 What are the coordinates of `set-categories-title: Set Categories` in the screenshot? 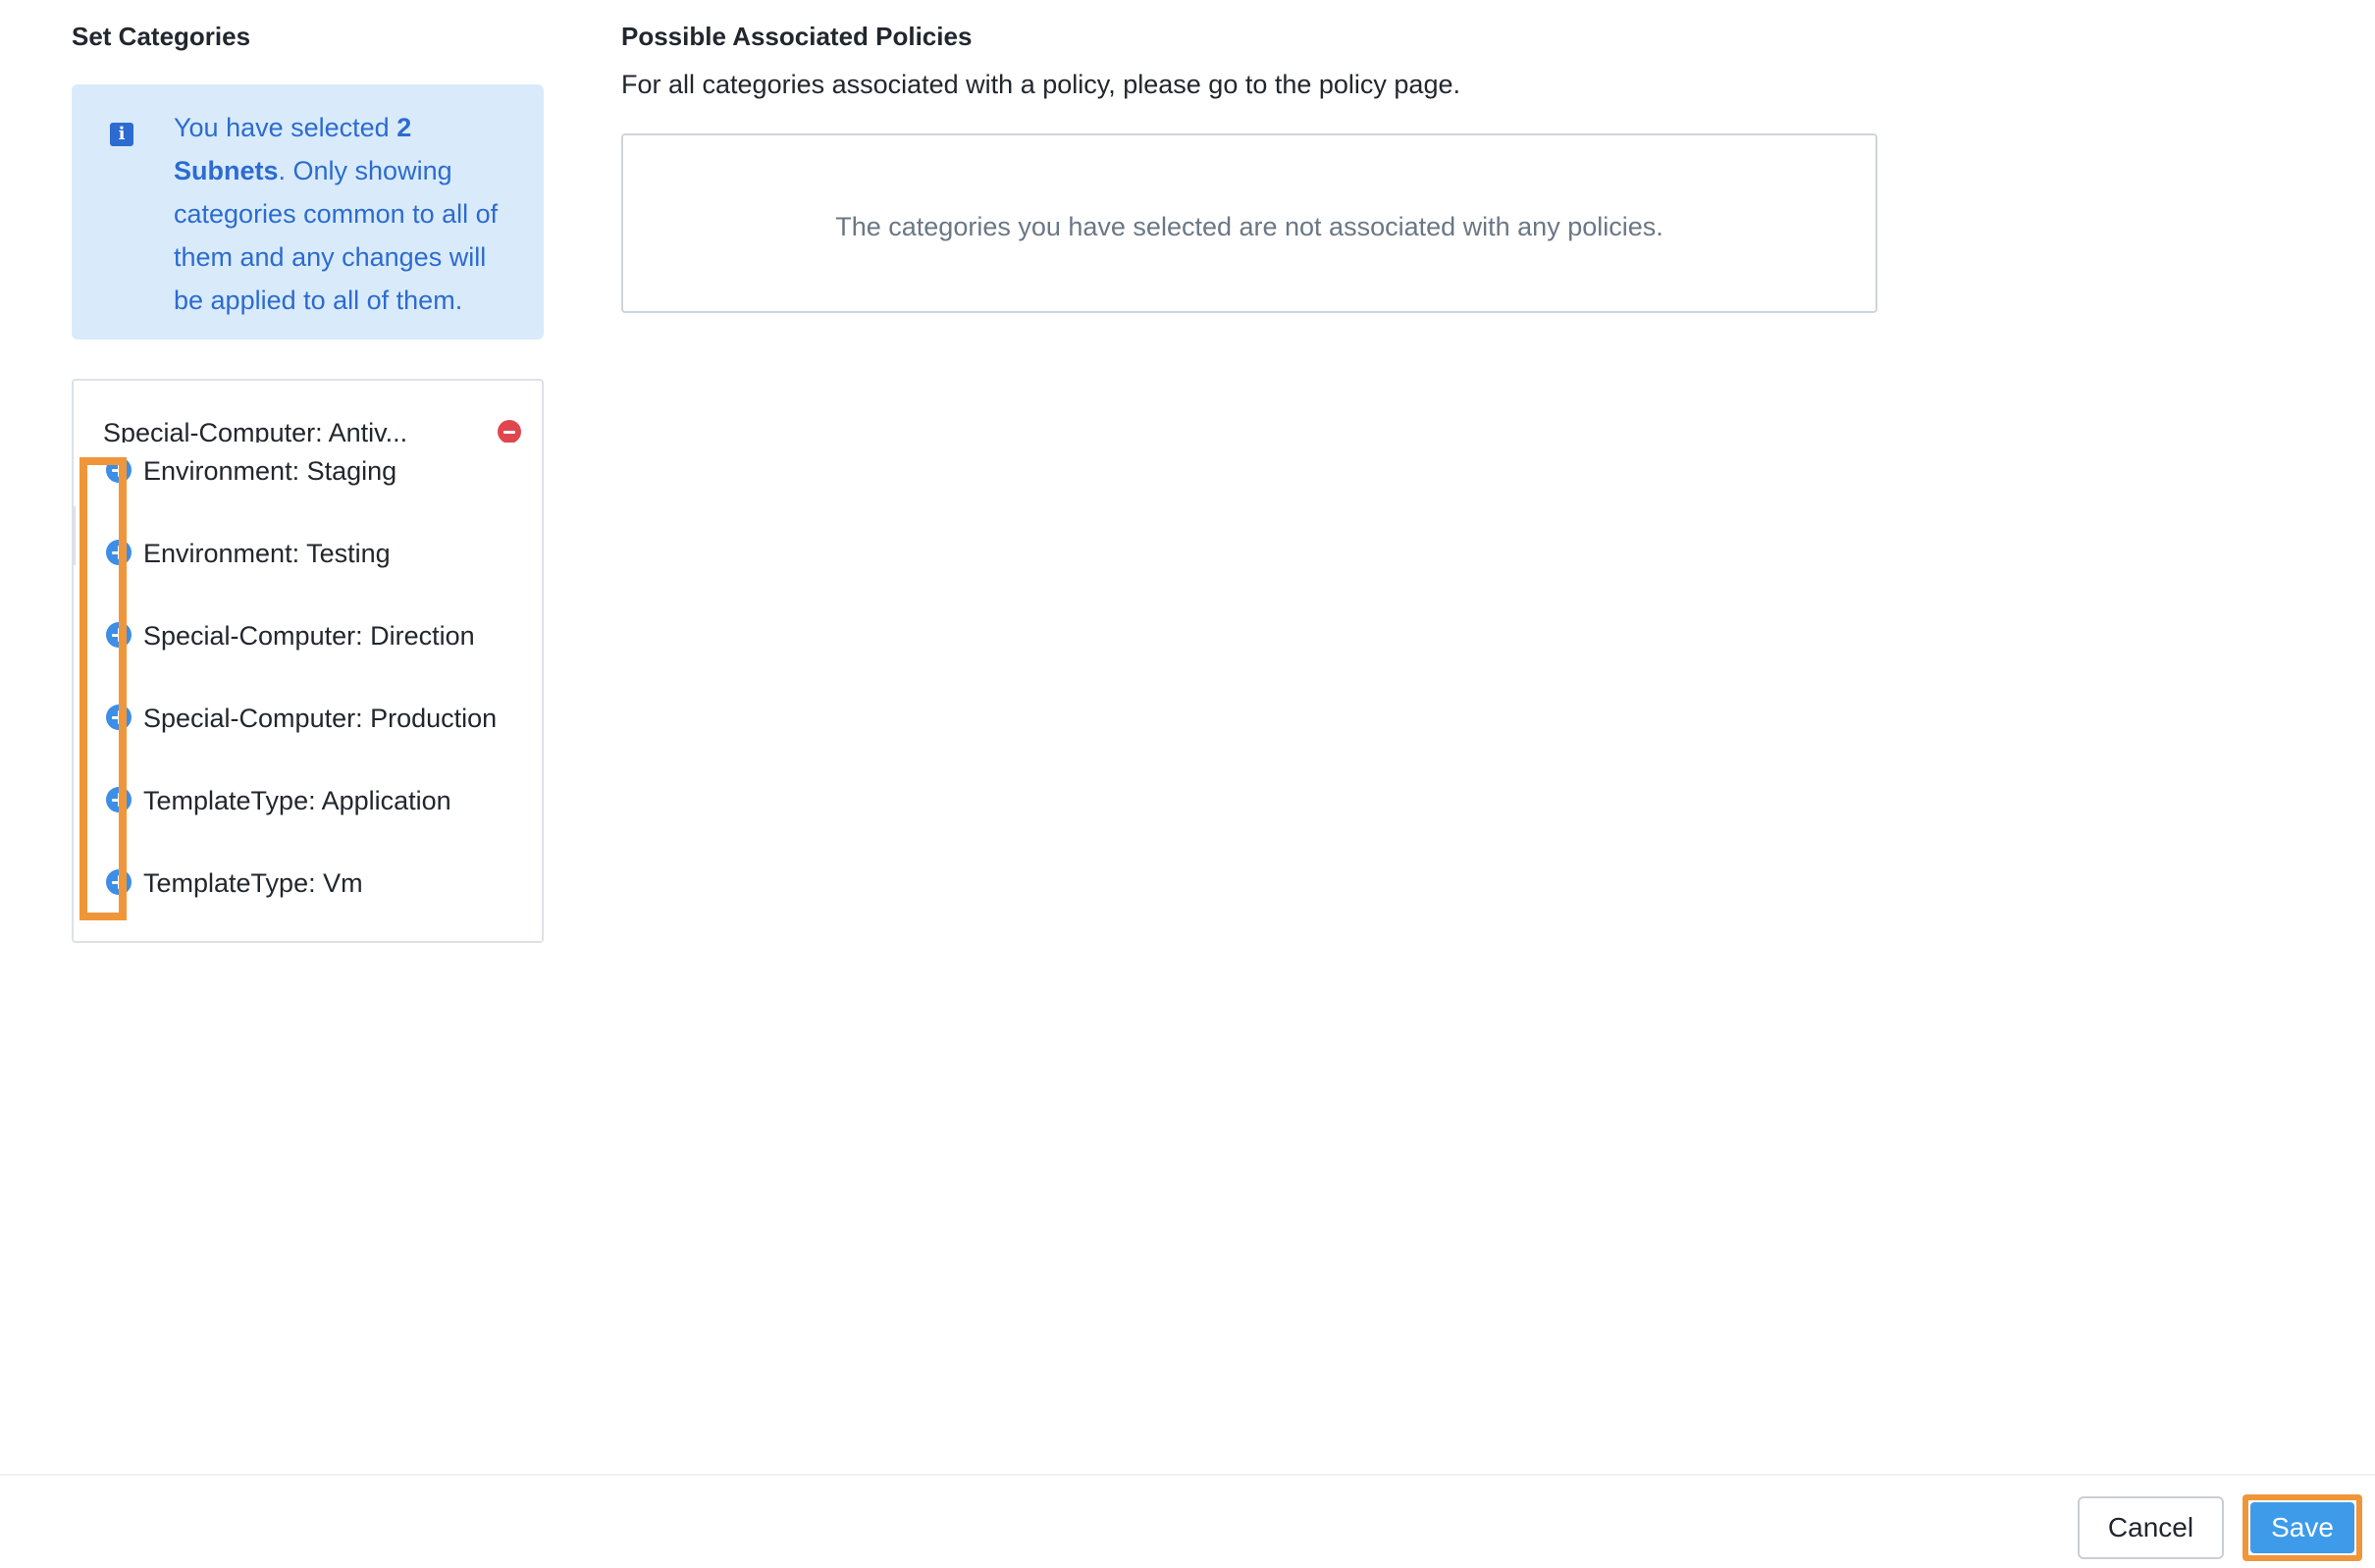 It's located at (161, 36).